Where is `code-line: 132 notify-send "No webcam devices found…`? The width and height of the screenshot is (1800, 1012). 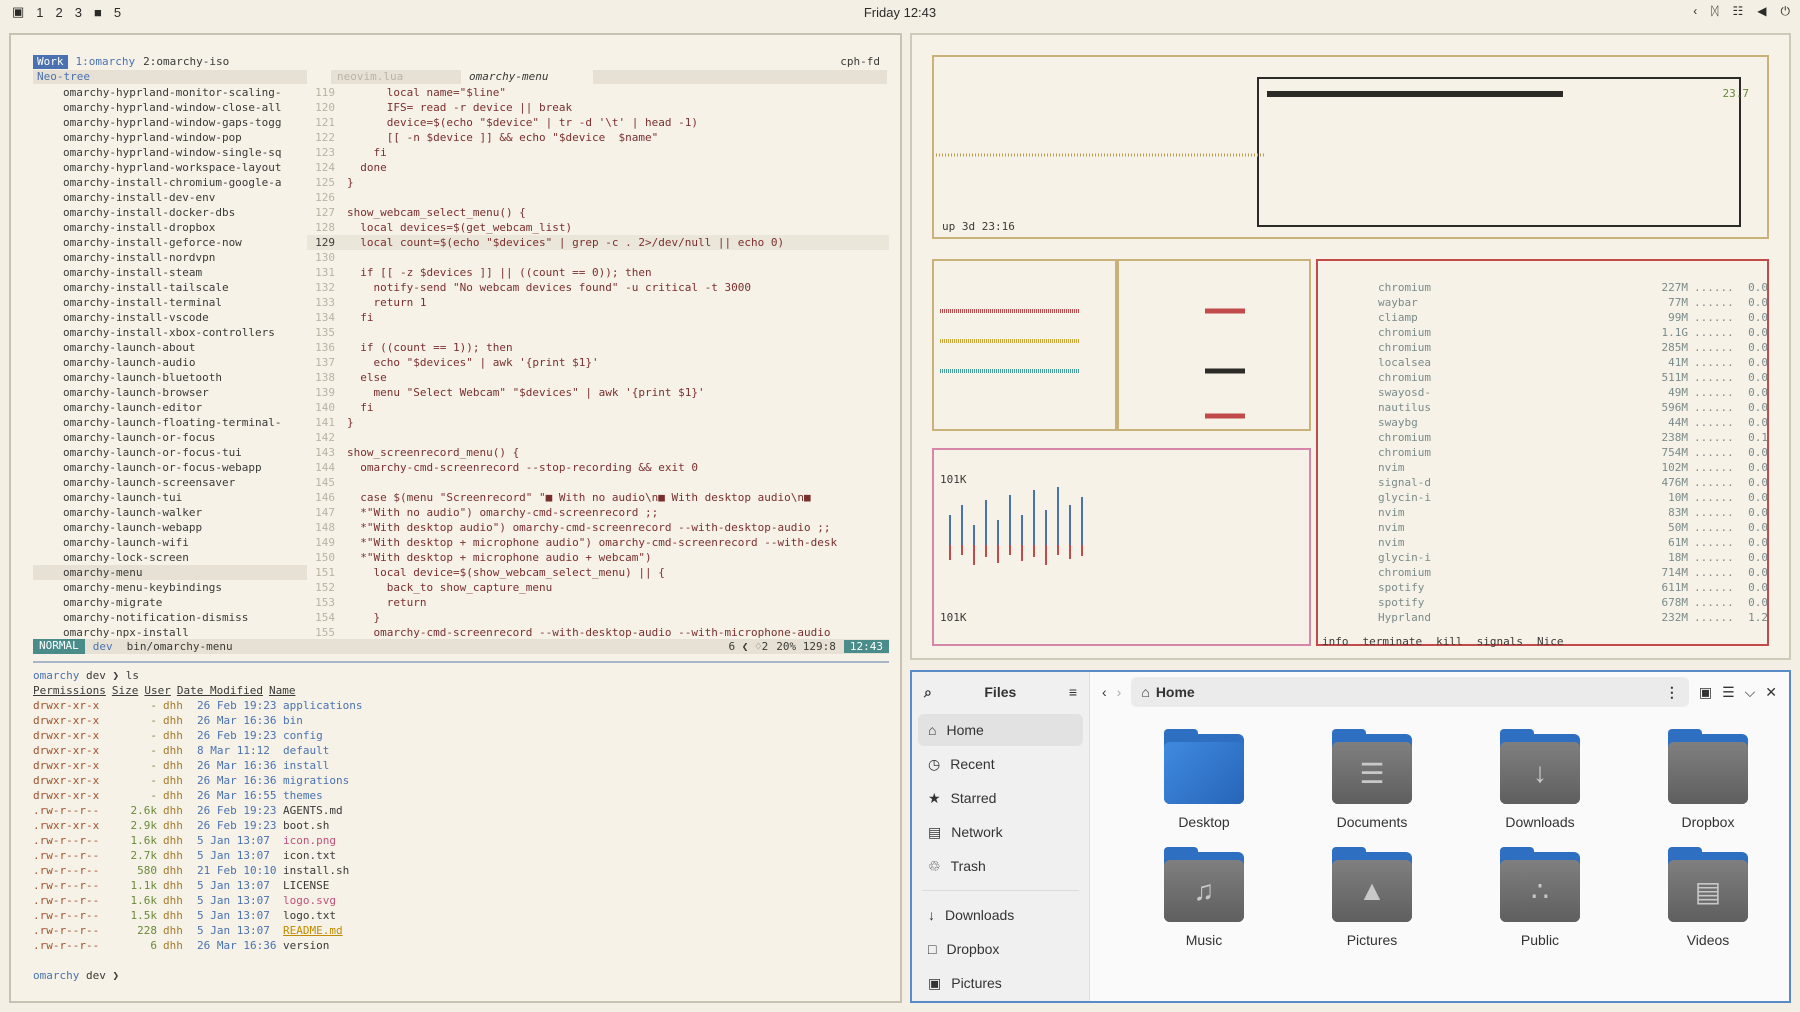 code-line: 132 notify-send "No webcam devices found… is located at coordinates (598, 287).